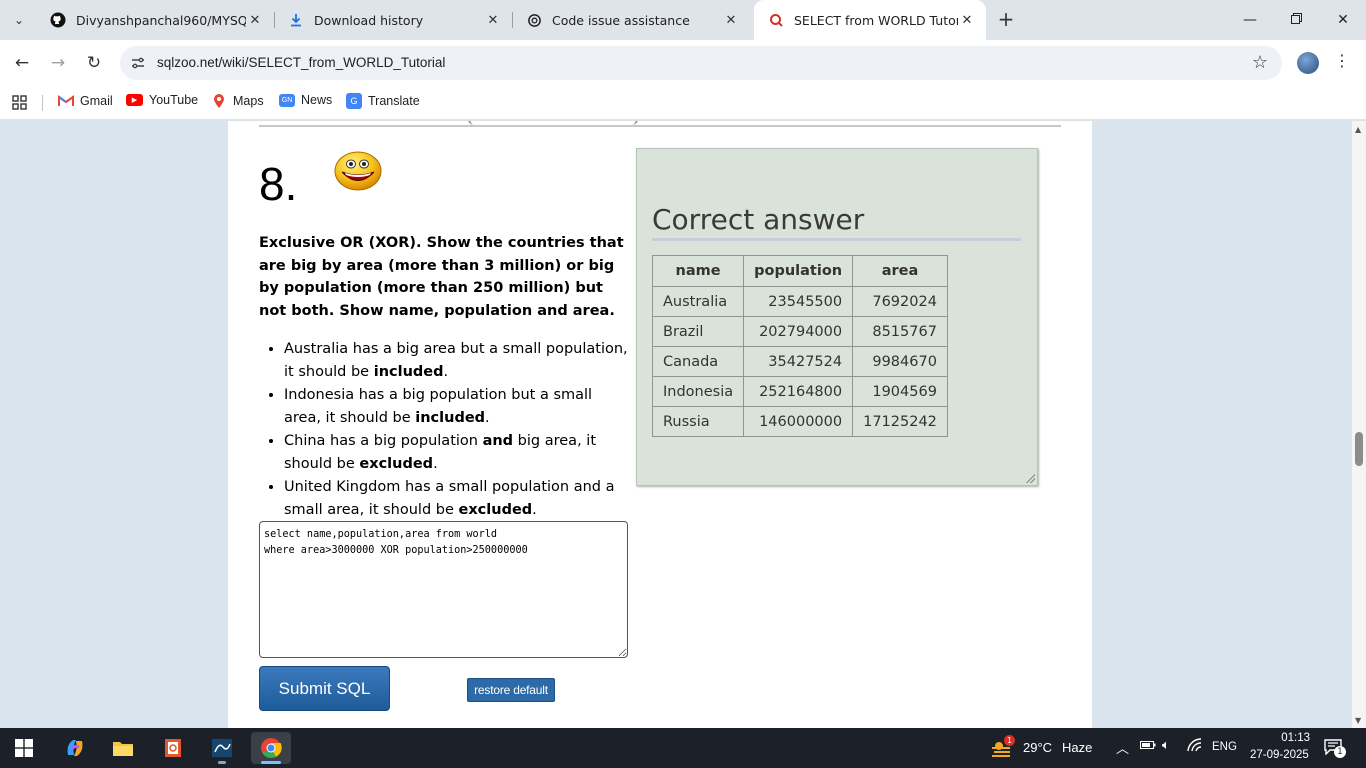 The height and width of the screenshot is (768, 1366). I want to click on column-header: area, so click(900, 271).